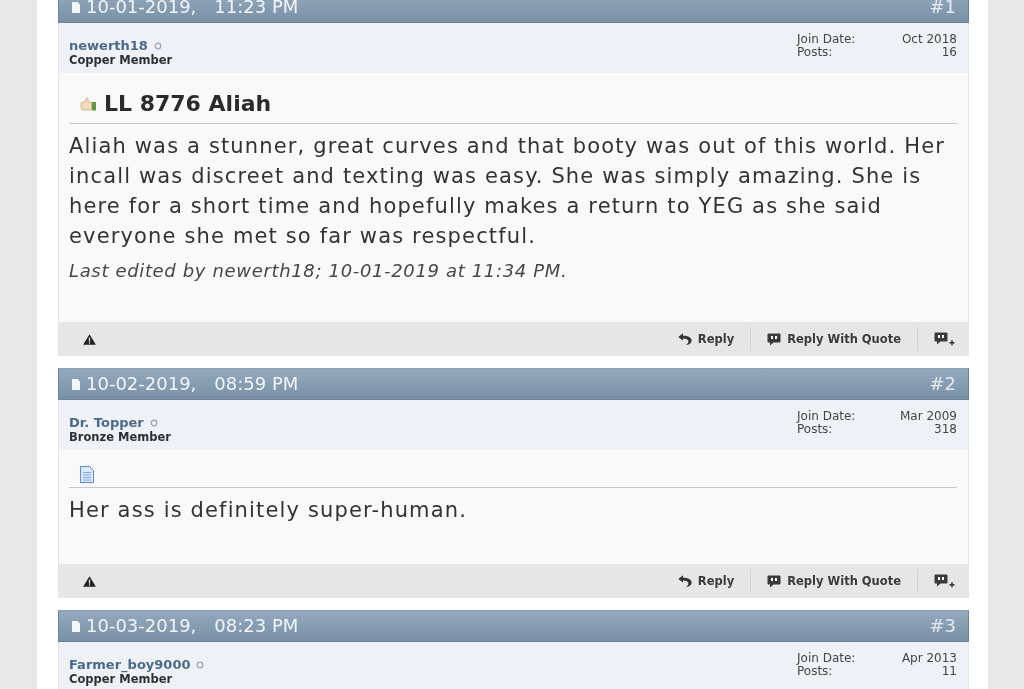 This screenshot has height=689, width=1024. What do you see at coordinates (106, 423) in the screenshot?
I see `username-link: Dr. Topper` at bounding box center [106, 423].